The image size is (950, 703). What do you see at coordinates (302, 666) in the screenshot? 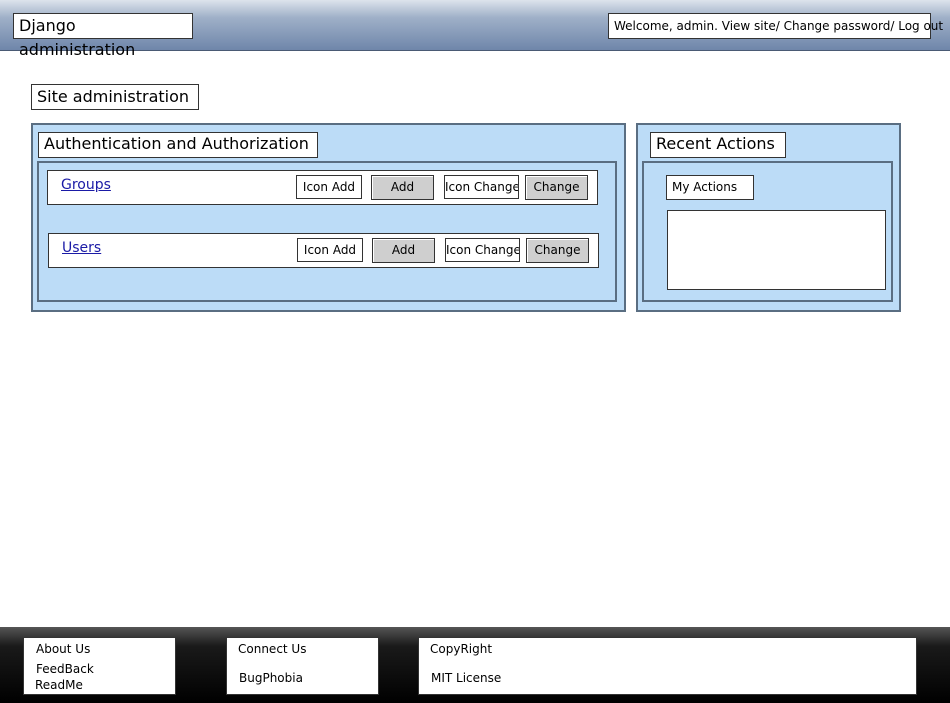
I see `footer-col-connect: Connect Us BugPhobia` at bounding box center [302, 666].